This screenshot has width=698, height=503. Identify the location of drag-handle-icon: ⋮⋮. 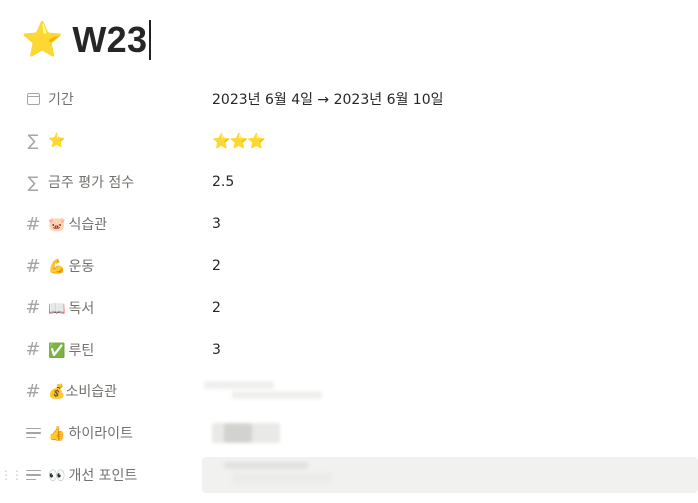
(11, 475).